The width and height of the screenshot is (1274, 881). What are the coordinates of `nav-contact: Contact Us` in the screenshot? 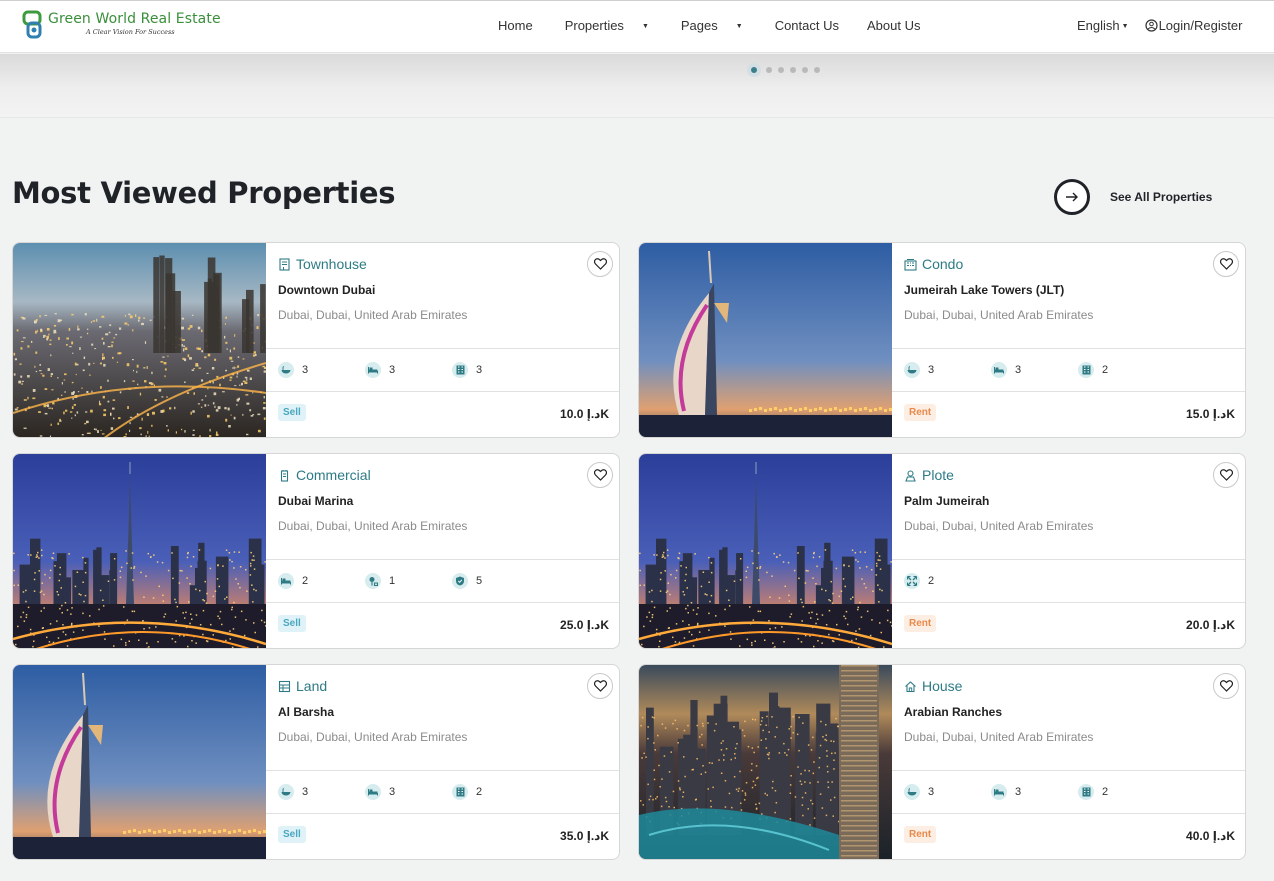 It's located at (815, 25).